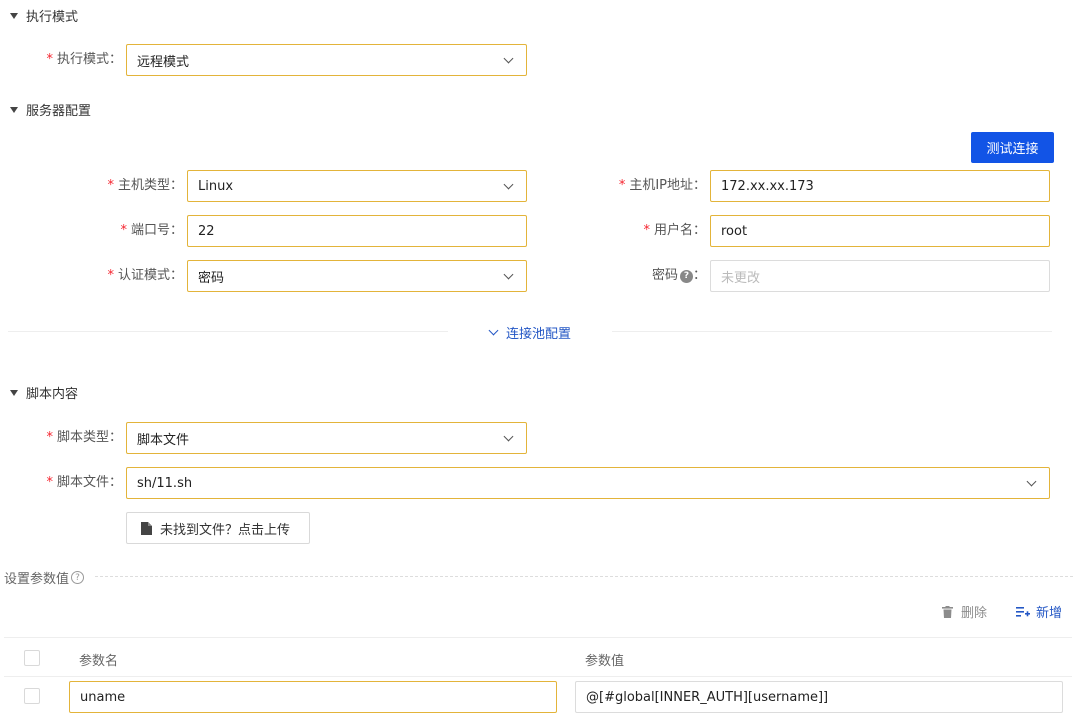 The image size is (1076, 726). I want to click on section-title: 脚本内容, so click(52, 394).